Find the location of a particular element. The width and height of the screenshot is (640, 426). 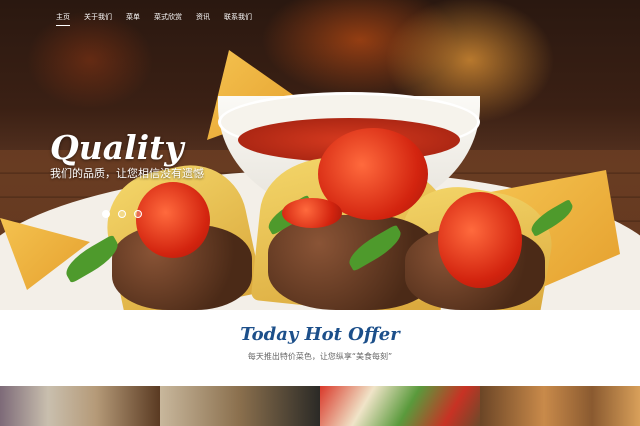

offer-subtitle: 每天推出特价菜色，让您纵享“美食每刻” is located at coordinates (320, 356).